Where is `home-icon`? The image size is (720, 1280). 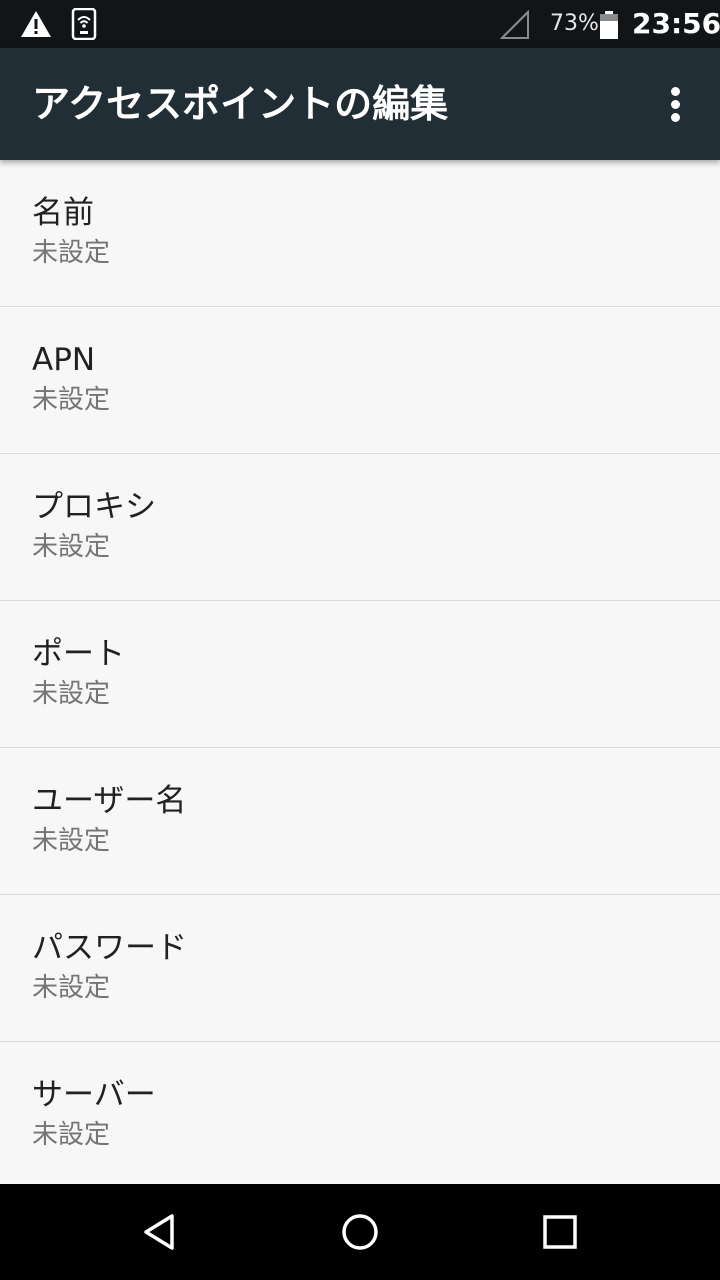
home-icon is located at coordinates (360, 1232).